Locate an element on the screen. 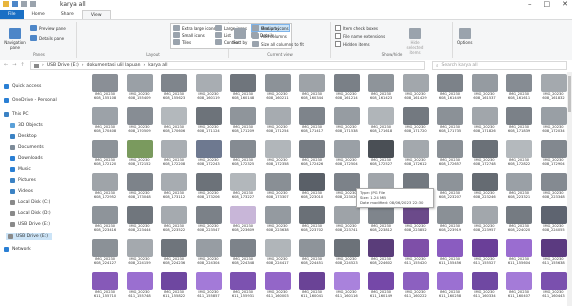 Image resolution: width=572 pixels, height=306 pixels. file-item: IMG_20230 608_170408 is located at coordinates (105, 120).